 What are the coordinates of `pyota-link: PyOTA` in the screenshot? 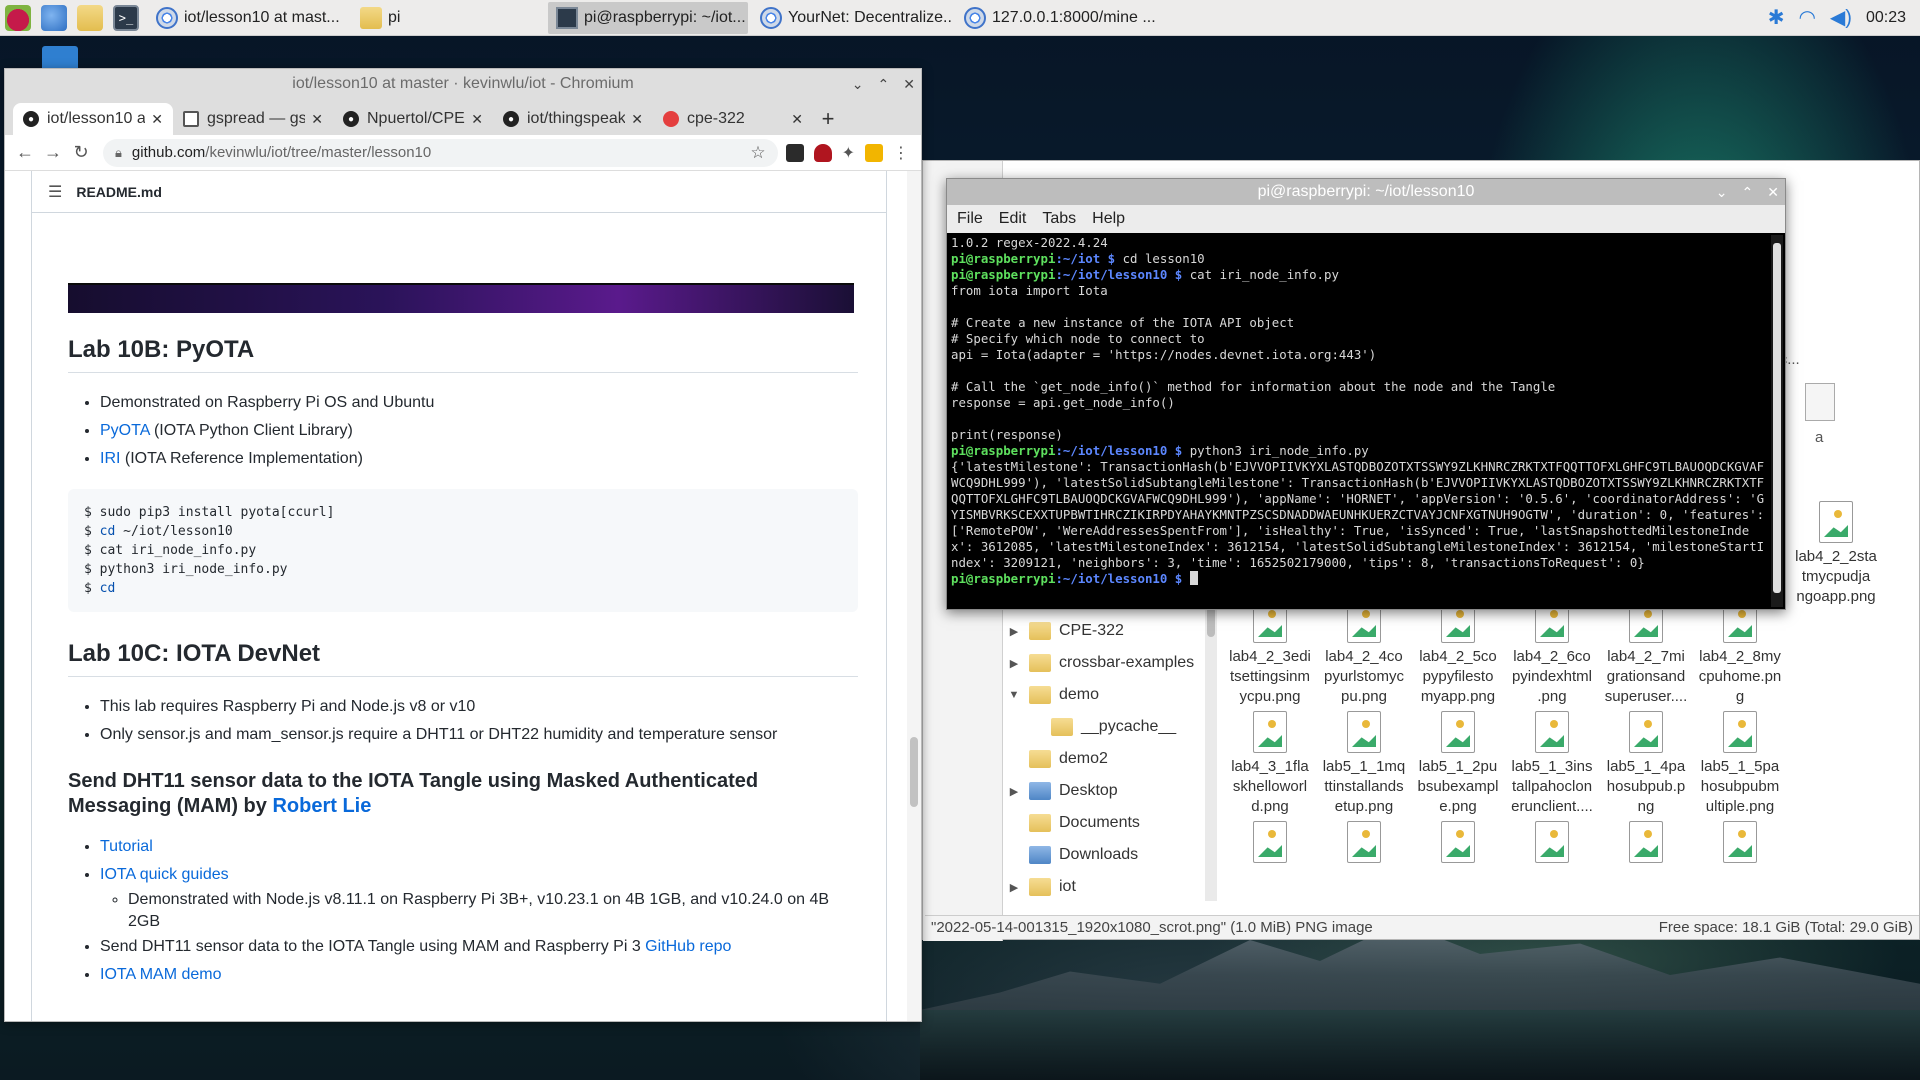 It's located at (125, 430).